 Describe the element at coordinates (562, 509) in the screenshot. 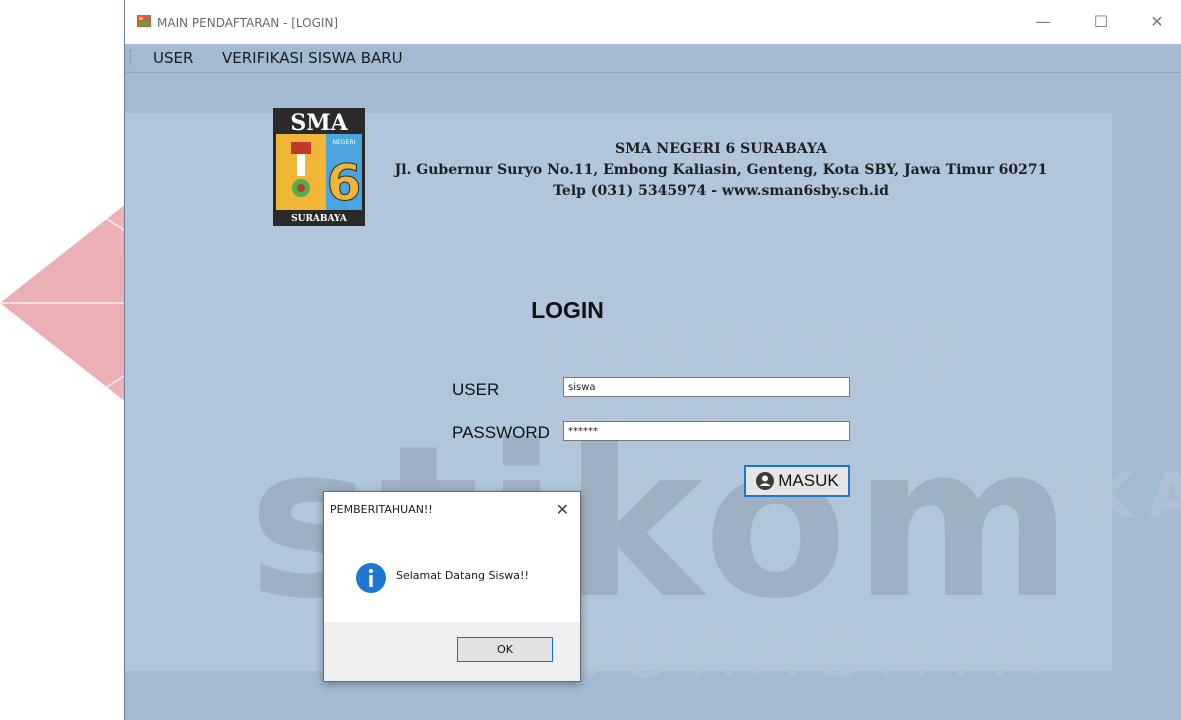

I see `dialog-close-icon: ✕` at that location.